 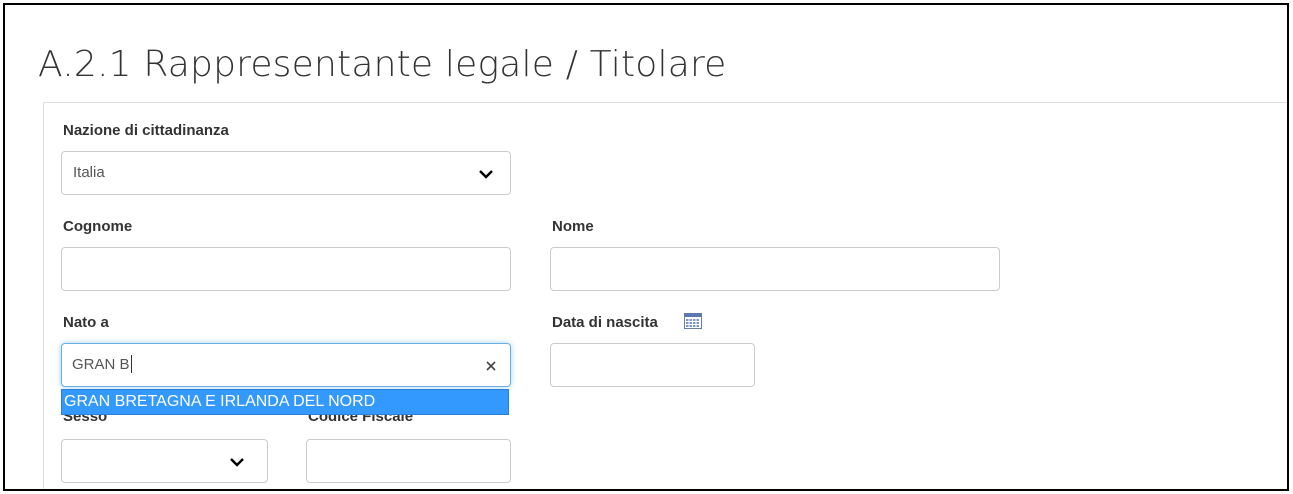 I want to click on birthdate-label: Data di nascita, so click(x=605, y=322).